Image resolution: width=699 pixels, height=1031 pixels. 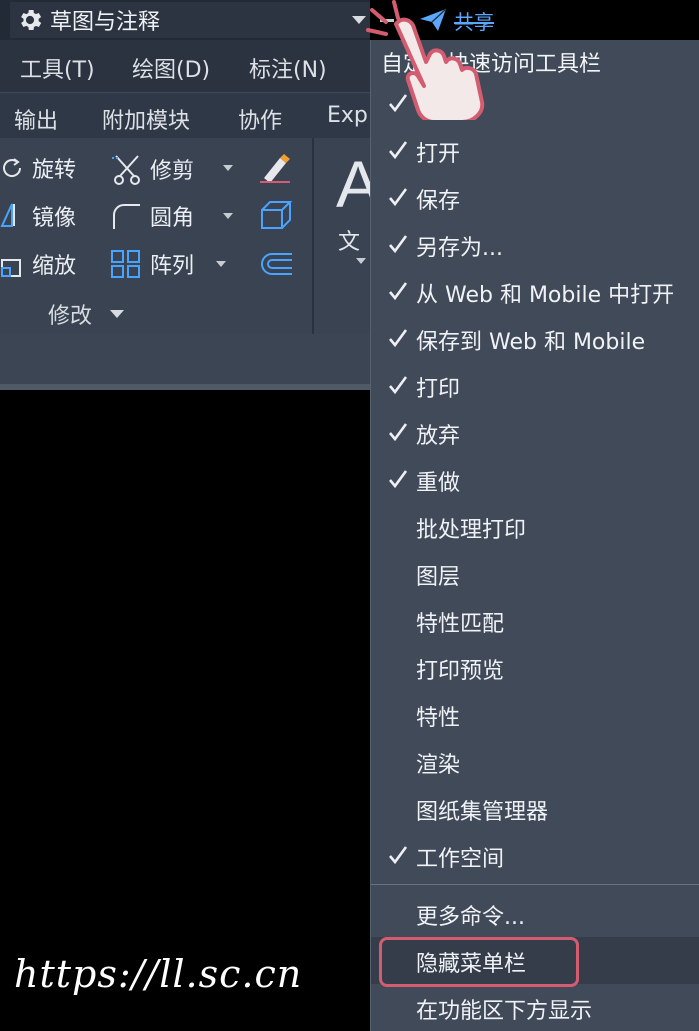 What do you see at coordinates (535, 714) in the screenshot?
I see `menu-item: 特性` at bounding box center [535, 714].